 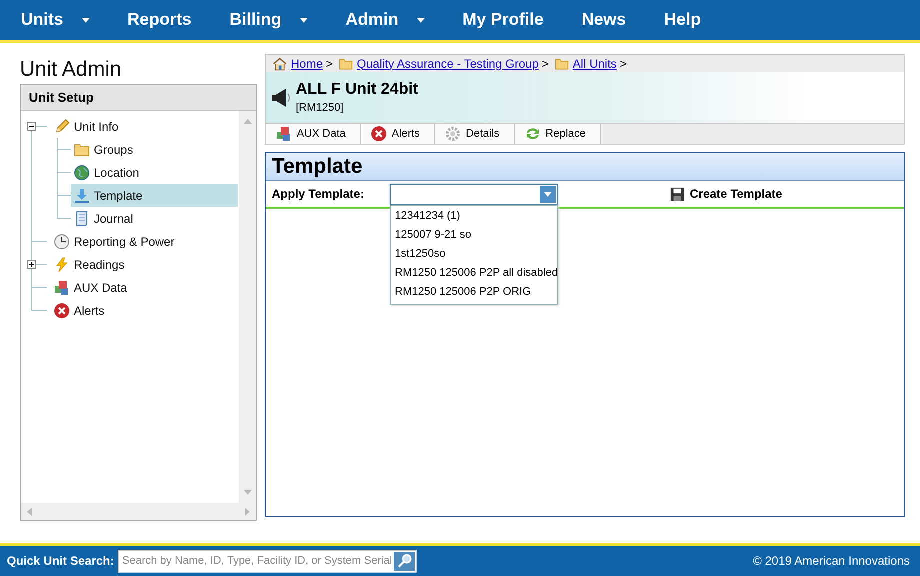 What do you see at coordinates (154, 195) in the screenshot?
I see `tree-item: Template` at bounding box center [154, 195].